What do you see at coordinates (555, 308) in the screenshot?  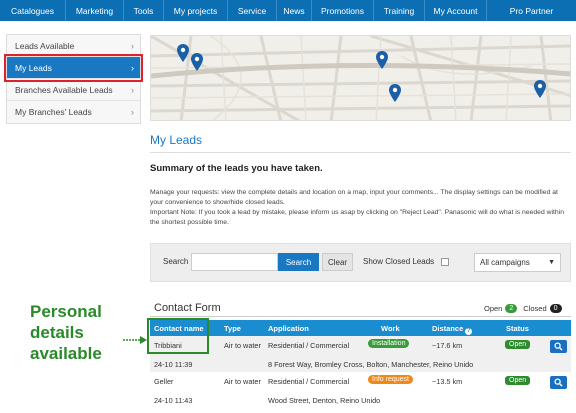 I see `closed-count-badge: 0` at bounding box center [555, 308].